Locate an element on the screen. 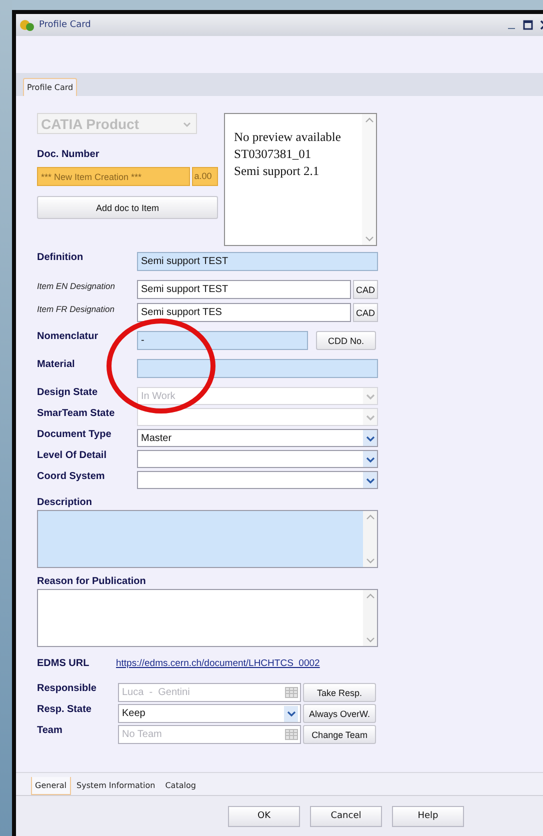 The image size is (543, 836). field-label: Team is located at coordinates (50, 730).